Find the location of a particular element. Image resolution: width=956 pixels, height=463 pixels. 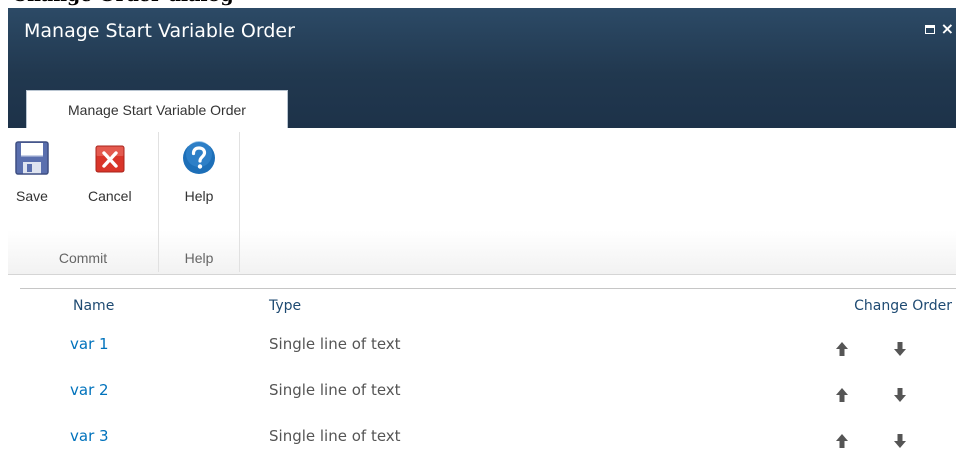

table-row: var 2 Single line of text is located at coordinates (488, 394).